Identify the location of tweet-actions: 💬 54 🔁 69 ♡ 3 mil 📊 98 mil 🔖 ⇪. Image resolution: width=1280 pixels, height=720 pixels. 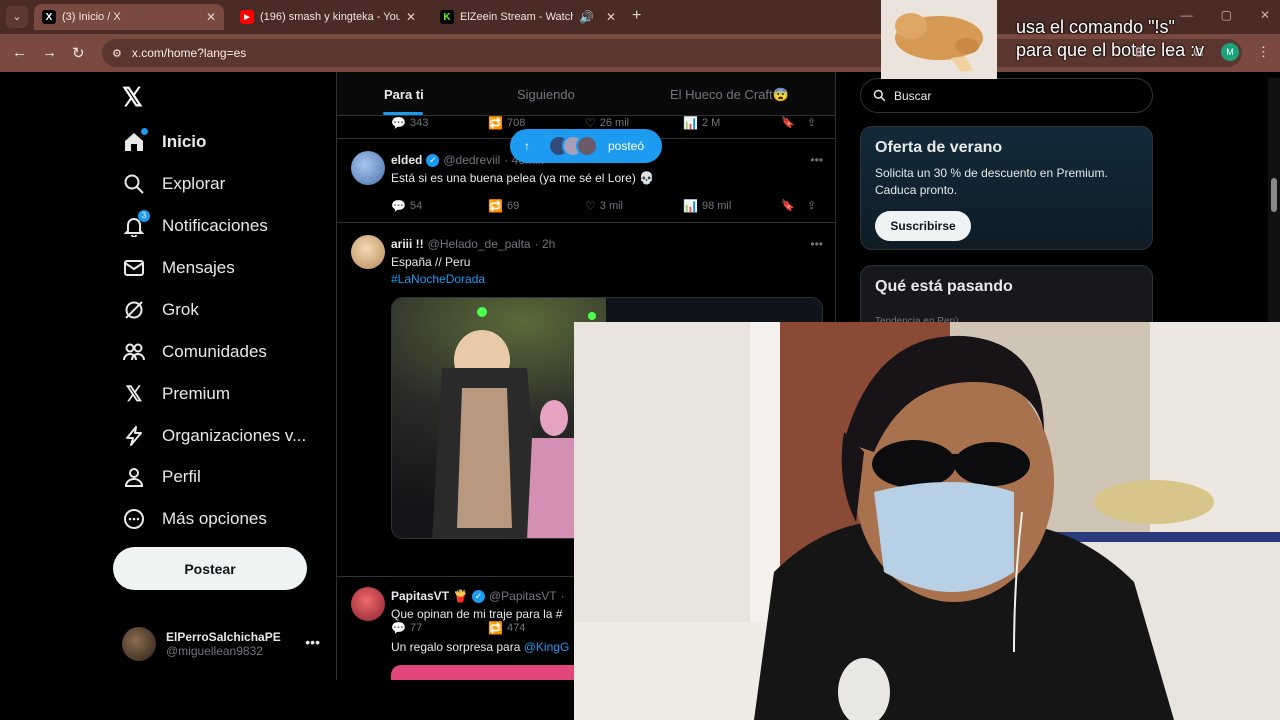
(606, 207).